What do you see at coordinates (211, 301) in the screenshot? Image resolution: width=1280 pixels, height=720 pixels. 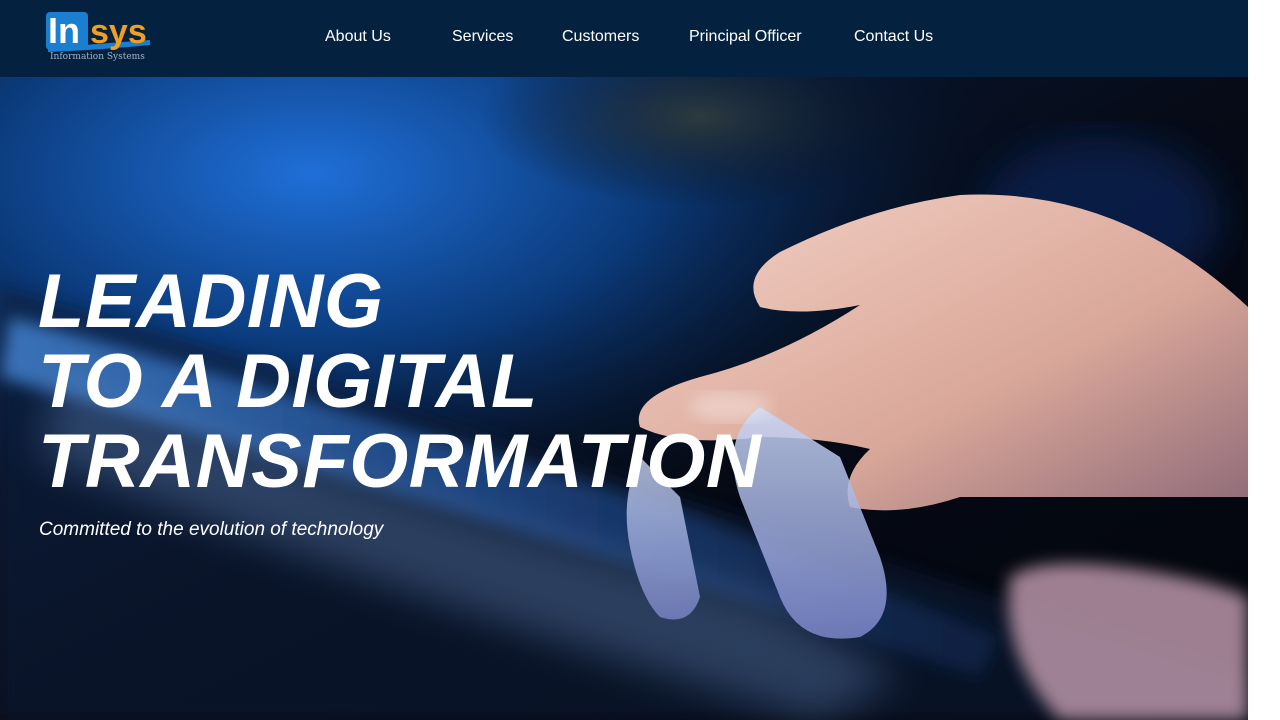 I see `hero-title-line-1: LEADING` at bounding box center [211, 301].